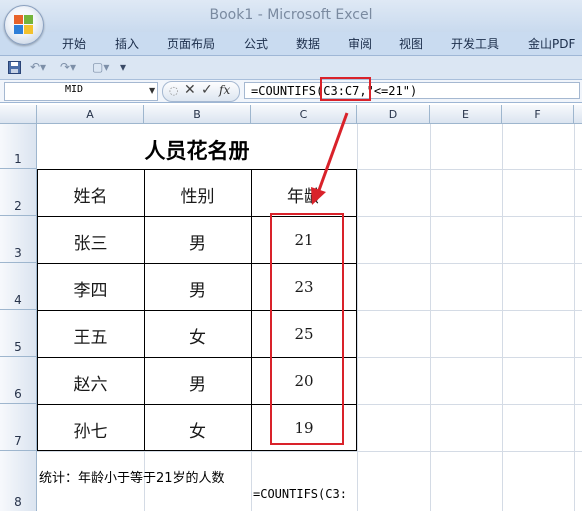 The height and width of the screenshot is (511, 582). I want to click on office-logo-icon, so click(24, 25).